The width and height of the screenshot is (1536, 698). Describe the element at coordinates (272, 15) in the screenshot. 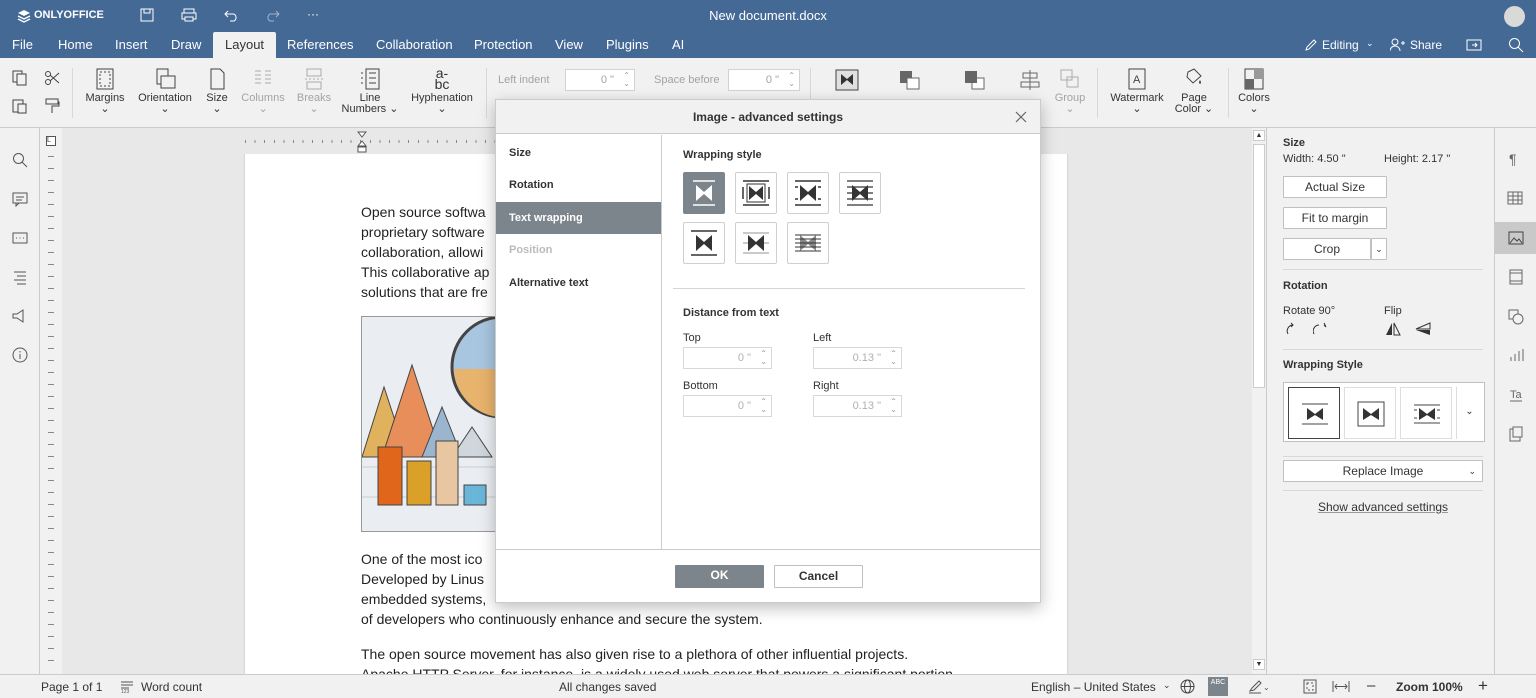

I see `redo-icon` at that location.